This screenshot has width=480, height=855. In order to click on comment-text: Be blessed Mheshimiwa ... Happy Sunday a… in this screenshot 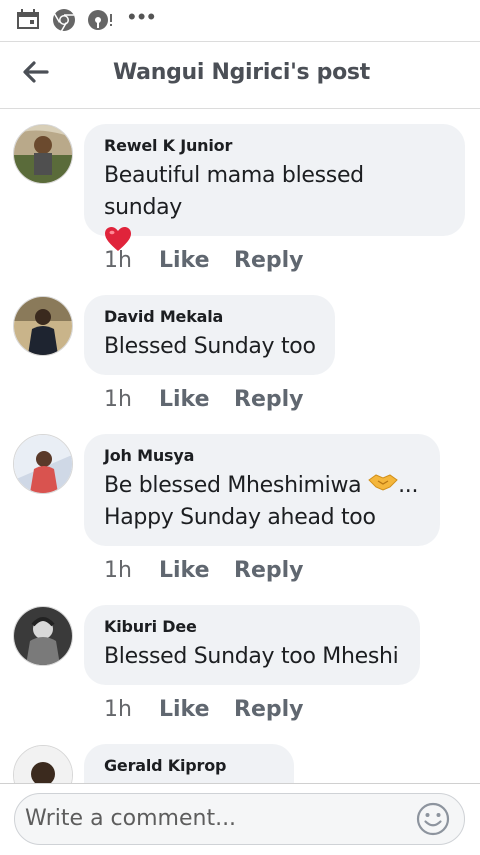, I will do `click(263, 502)`.